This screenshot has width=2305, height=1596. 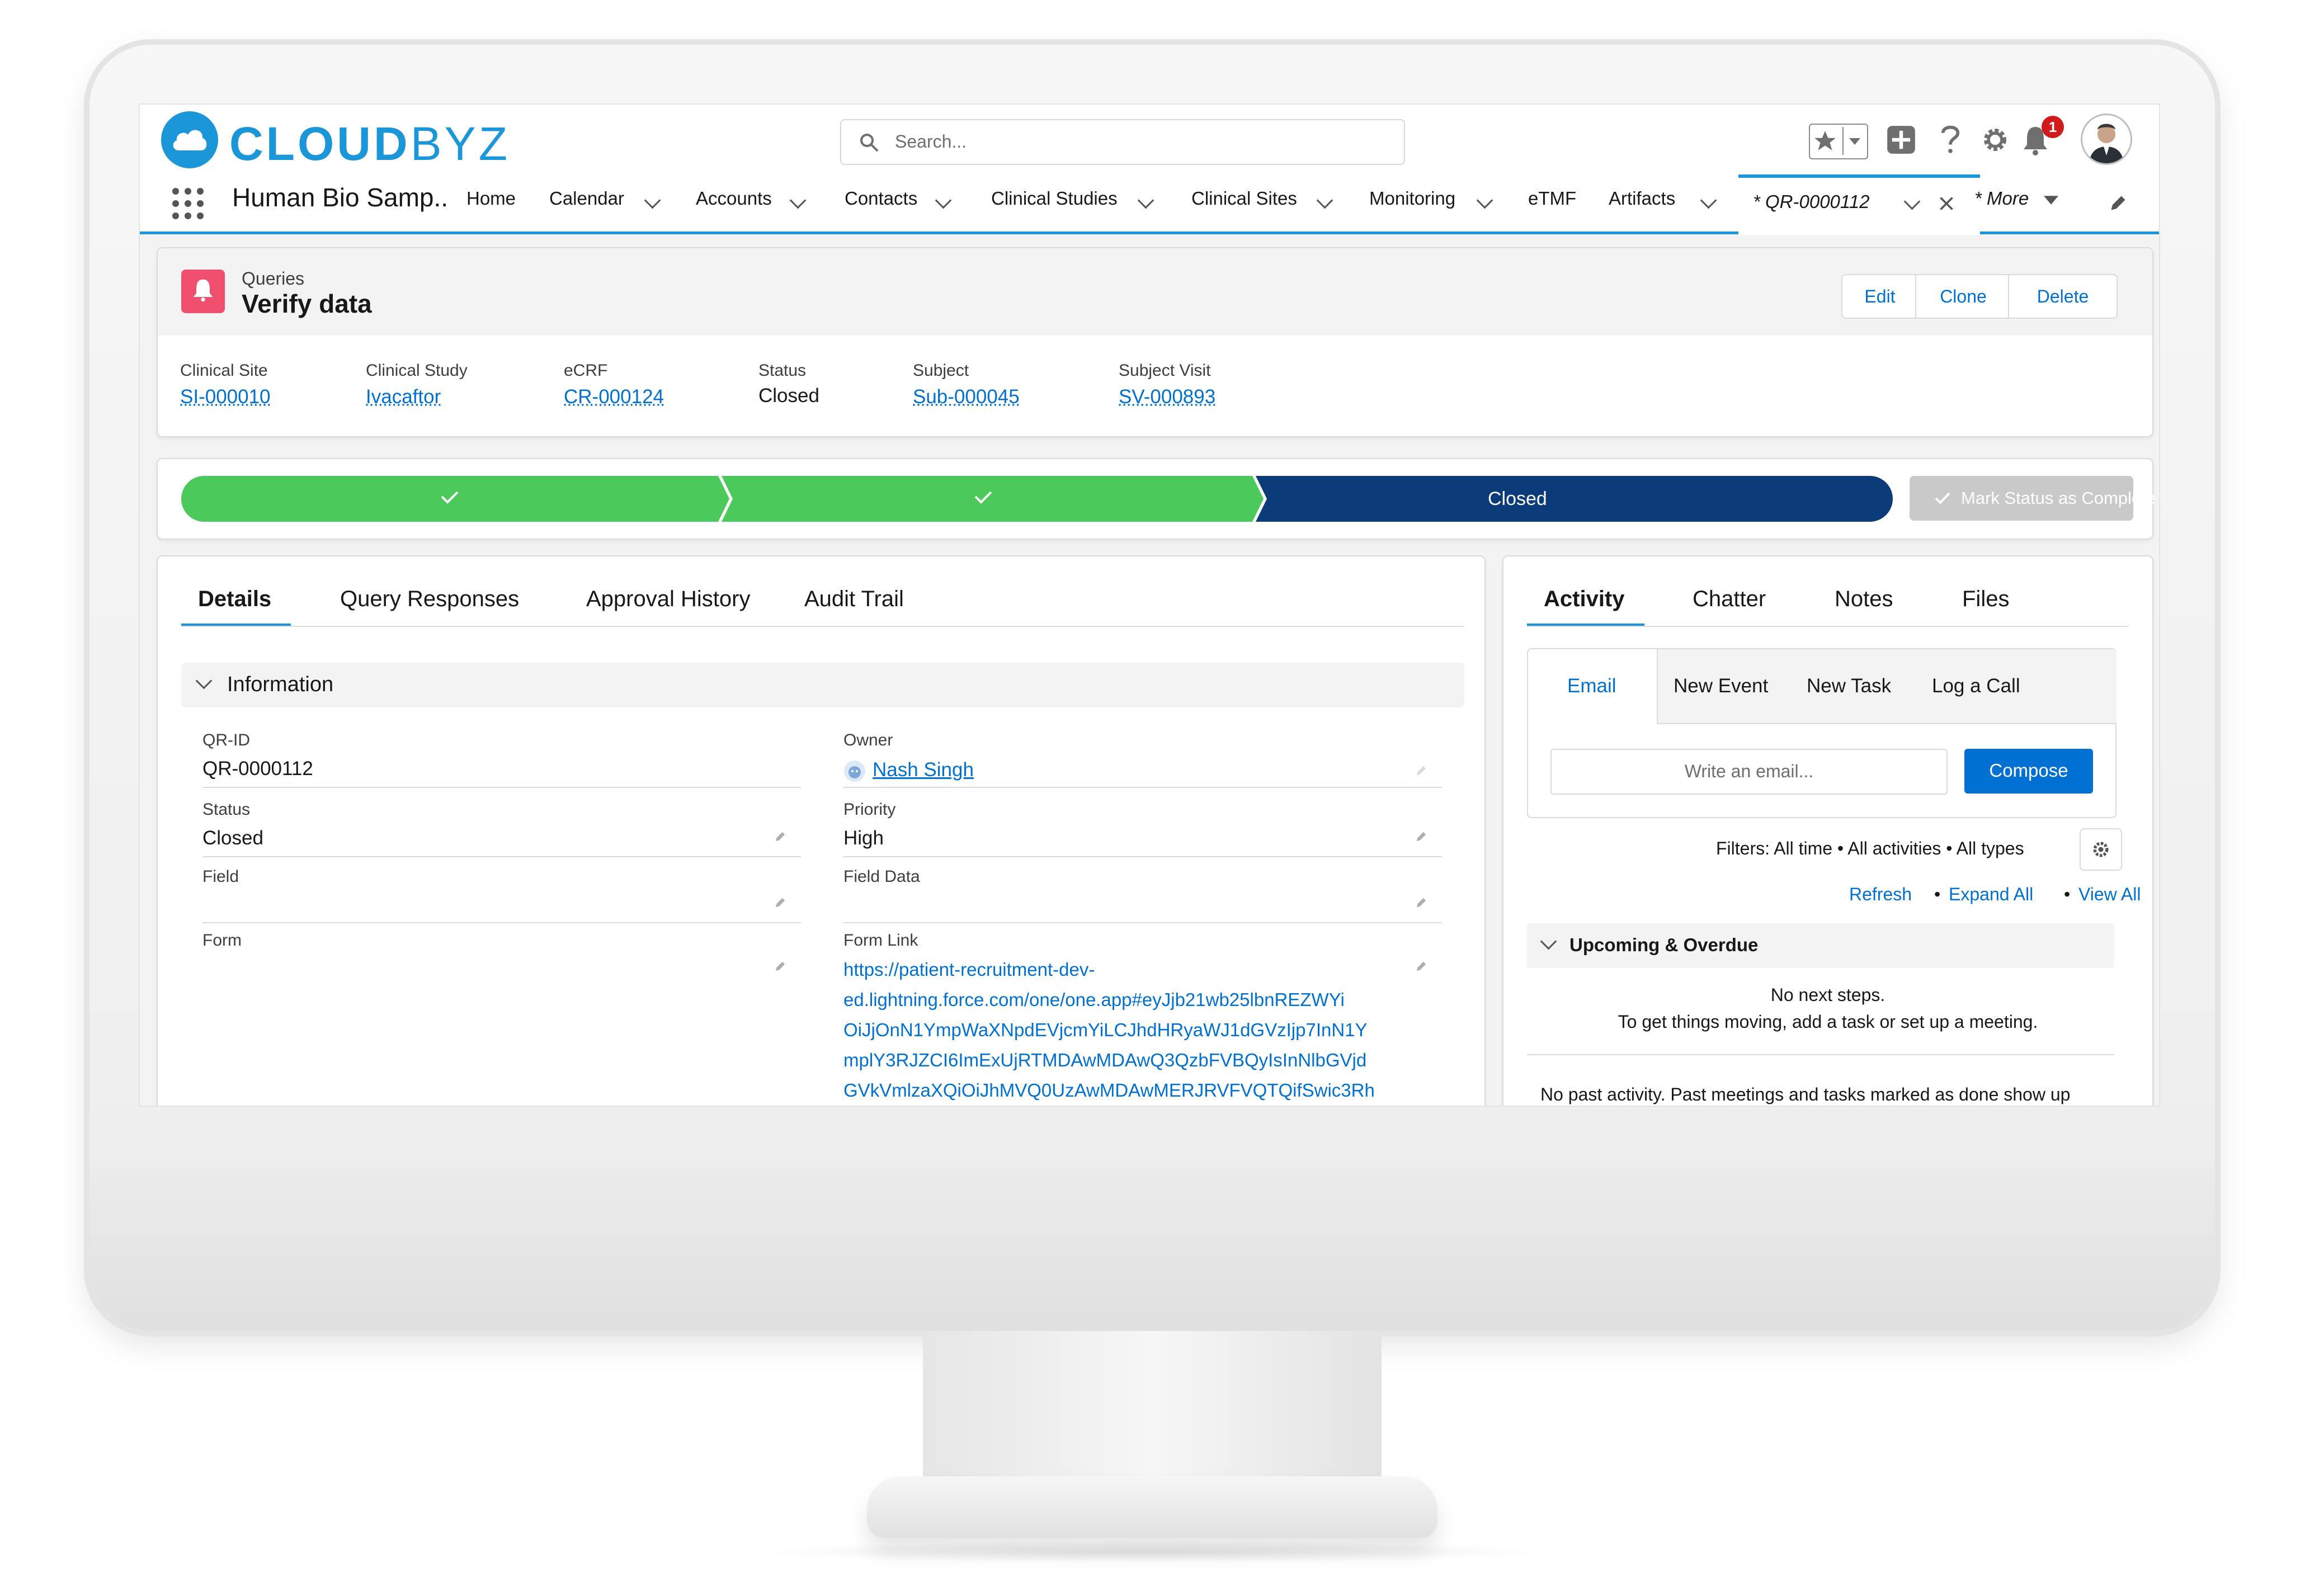 What do you see at coordinates (2106, 139) in the screenshot?
I see `user-avatar` at bounding box center [2106, 139].